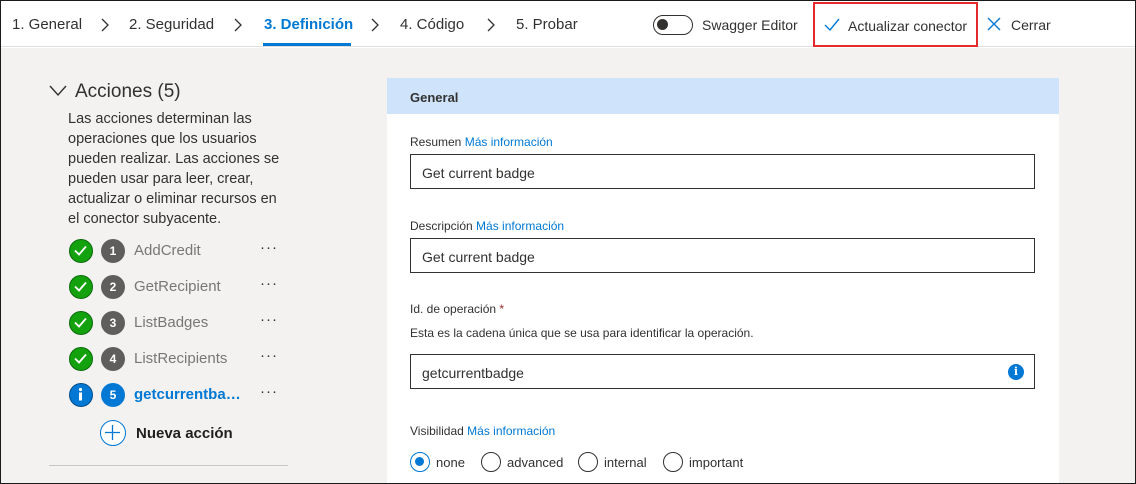  What do you see at coordinates (722, 255) in the screenshot?
I see `description-input: Get current badge` at bounding box center [722, 255].